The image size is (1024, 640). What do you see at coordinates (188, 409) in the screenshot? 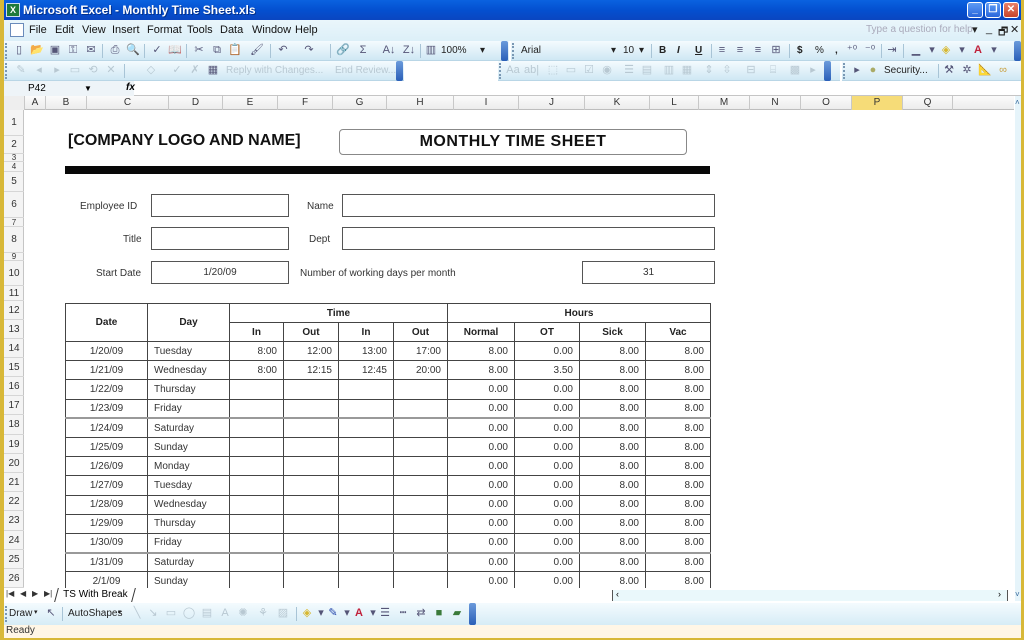
I see `cell-day: Friday` at bounding box center [188, 409].